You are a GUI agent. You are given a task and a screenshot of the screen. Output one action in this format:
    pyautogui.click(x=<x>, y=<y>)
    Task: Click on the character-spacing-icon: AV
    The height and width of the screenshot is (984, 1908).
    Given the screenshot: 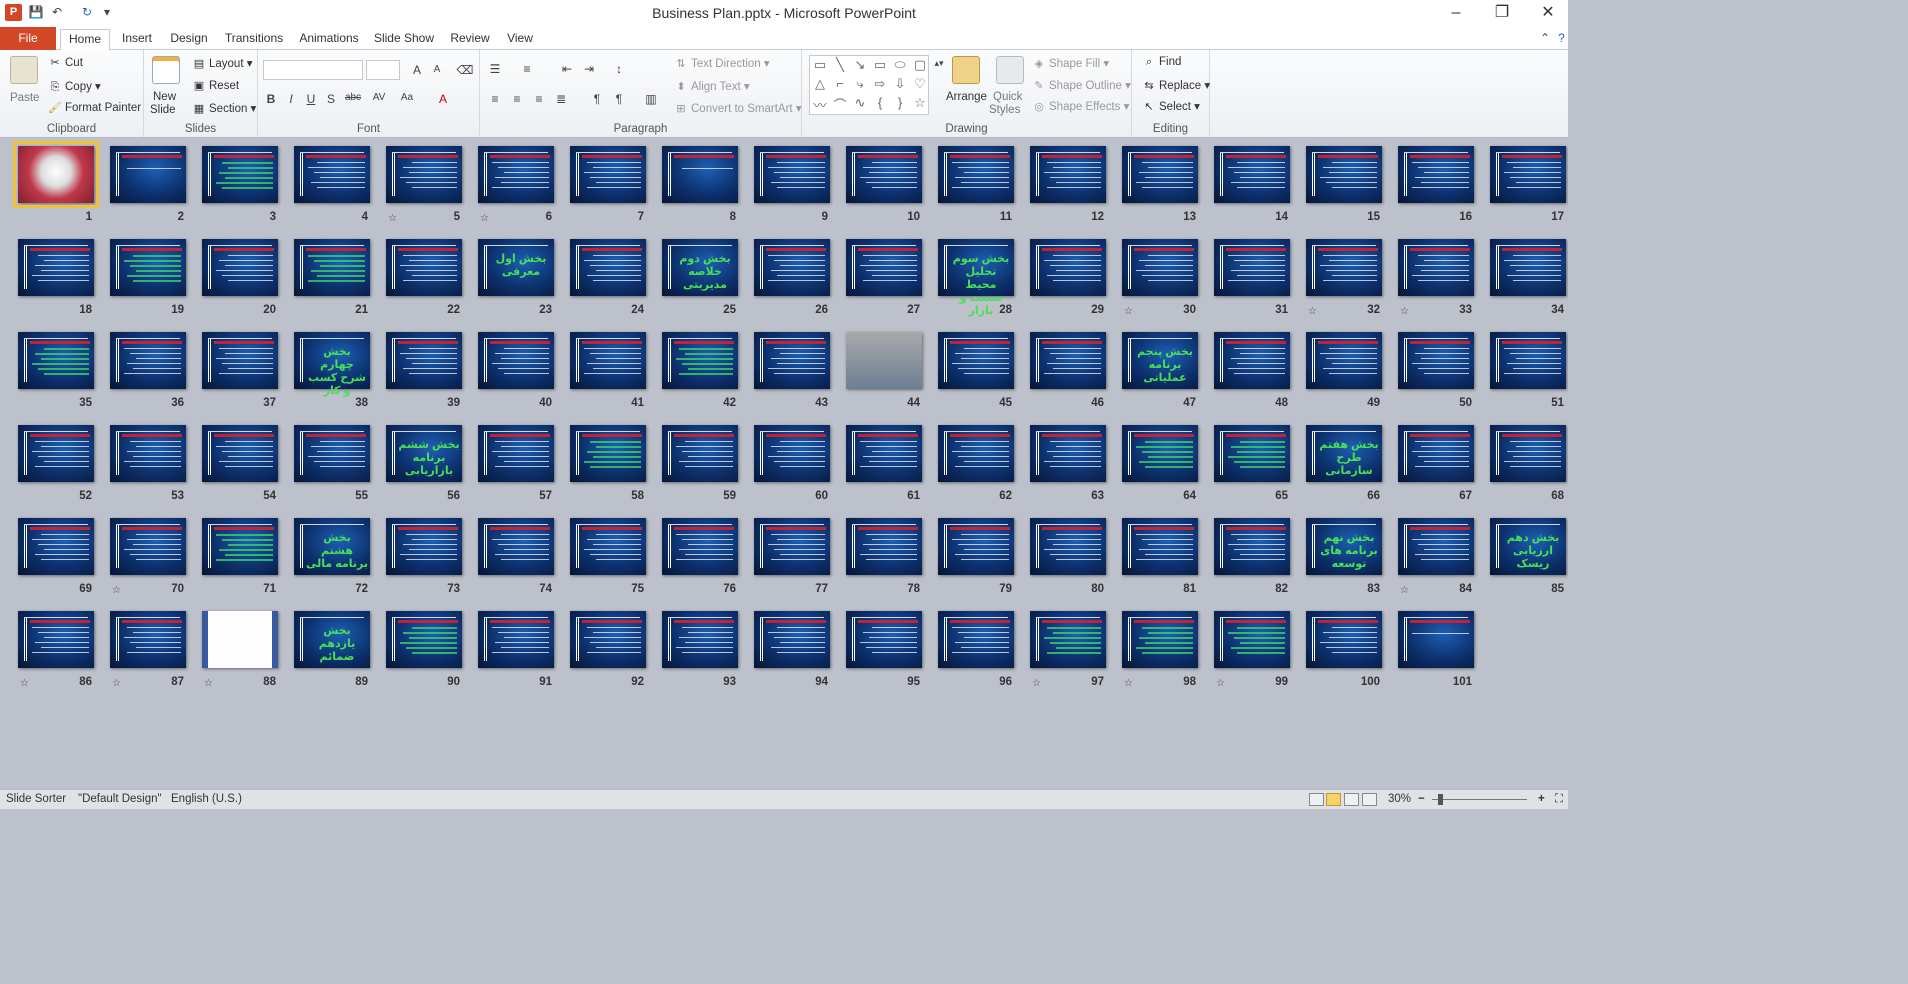 What is the action you would take?
    pyautogui.click(x=379, y=97)
    